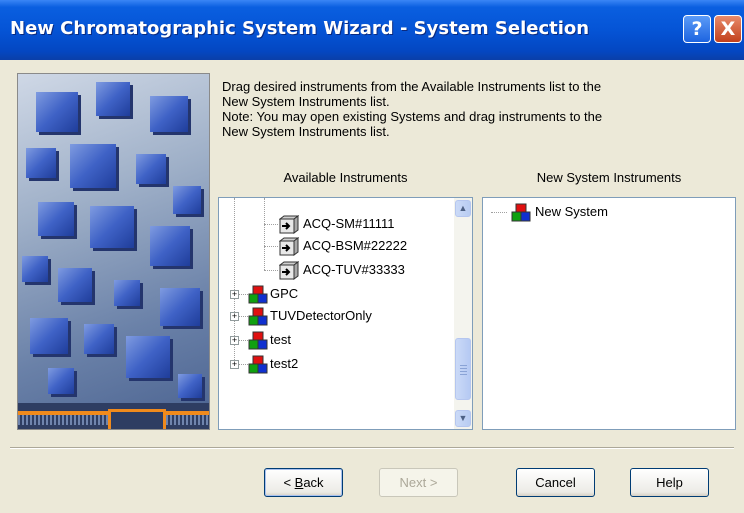 This screenshot has width=744, height=513. I want to click on next-button: Next >, so click(418, 482).